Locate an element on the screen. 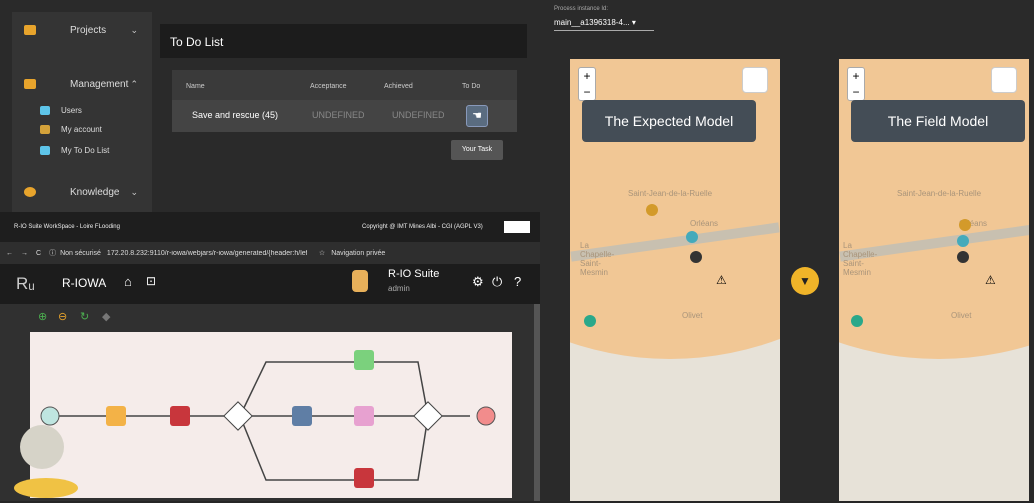  power-icon: ⏻ is located at coordinates (497, 282).